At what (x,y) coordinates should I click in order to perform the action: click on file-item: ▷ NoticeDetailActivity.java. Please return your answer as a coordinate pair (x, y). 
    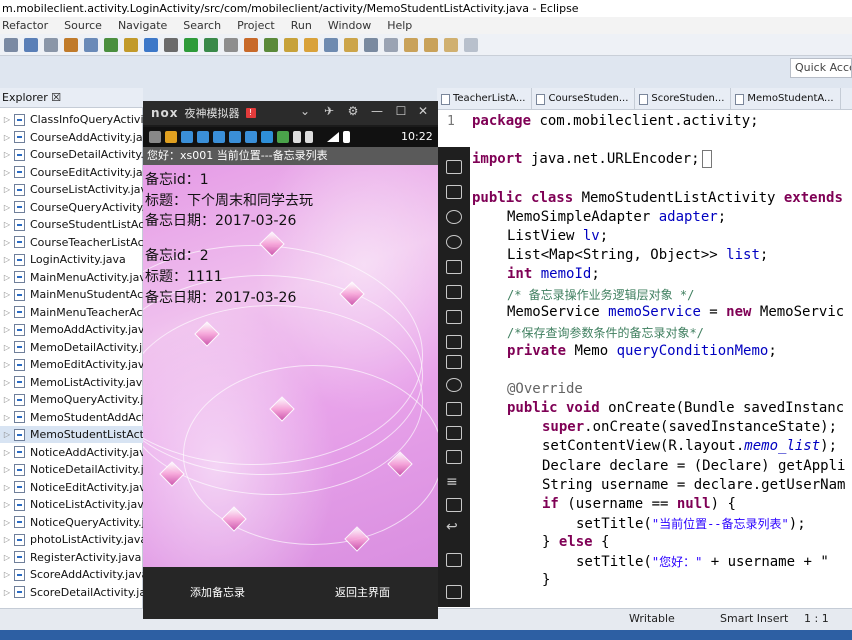
    Looking at the image, I should click on (71, 469).